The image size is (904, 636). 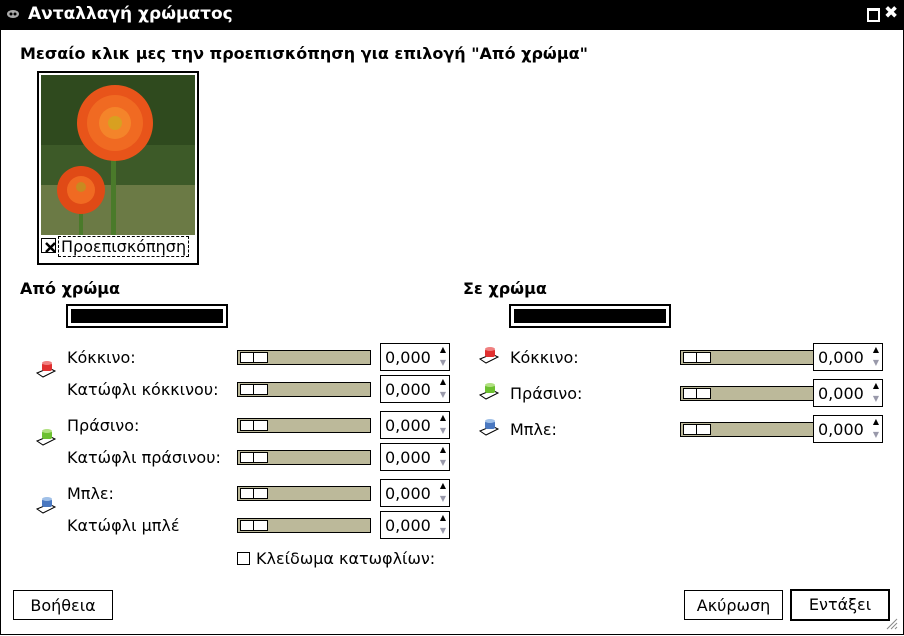 I want to click on from-blue-threshold-spin: 0,000 ▲ ▼, so click(x=415, y=525).